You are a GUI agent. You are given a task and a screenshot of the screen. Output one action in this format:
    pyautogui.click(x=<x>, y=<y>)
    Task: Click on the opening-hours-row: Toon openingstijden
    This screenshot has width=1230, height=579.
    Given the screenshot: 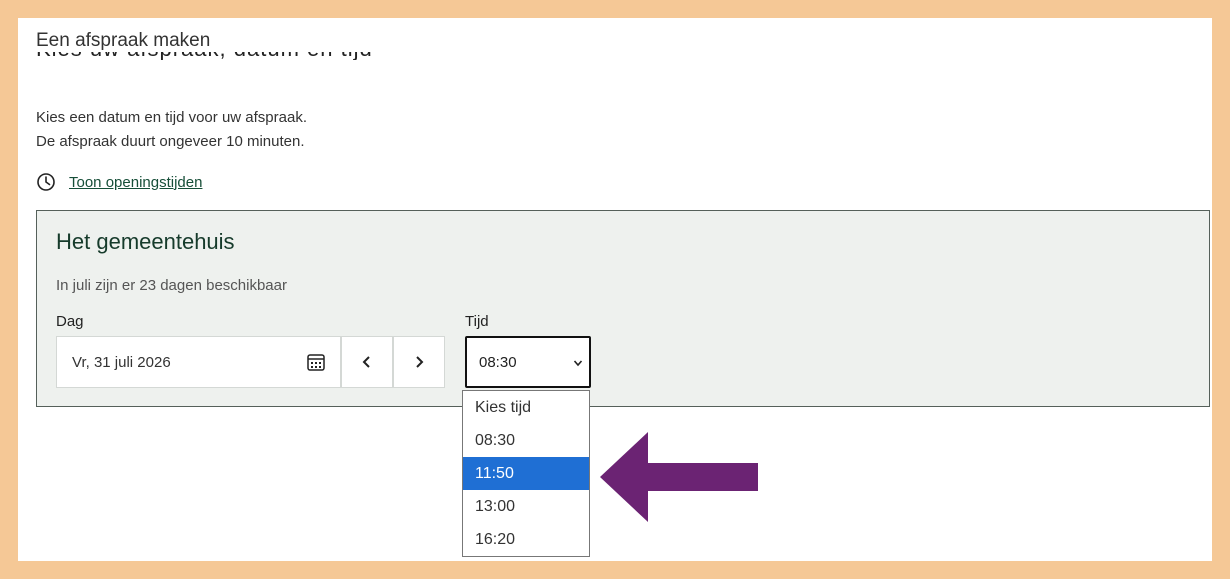 What is the action you would take?
    pyautogui.click(x=119, y=182)
    